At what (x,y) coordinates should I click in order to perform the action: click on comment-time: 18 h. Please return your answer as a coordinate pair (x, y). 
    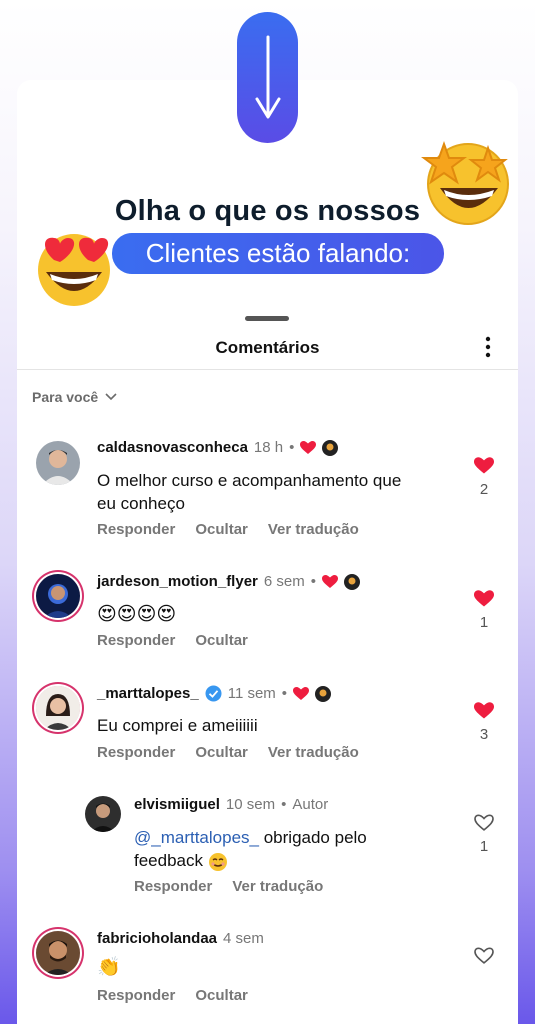
    Looking at the image, I should click on (268, 447).